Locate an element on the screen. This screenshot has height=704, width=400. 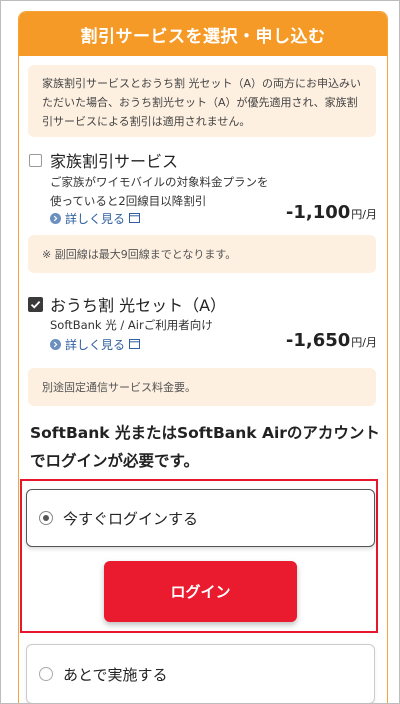
panel-title: 割引サービスを選択・申し込む is located at coordinates (203, 36).